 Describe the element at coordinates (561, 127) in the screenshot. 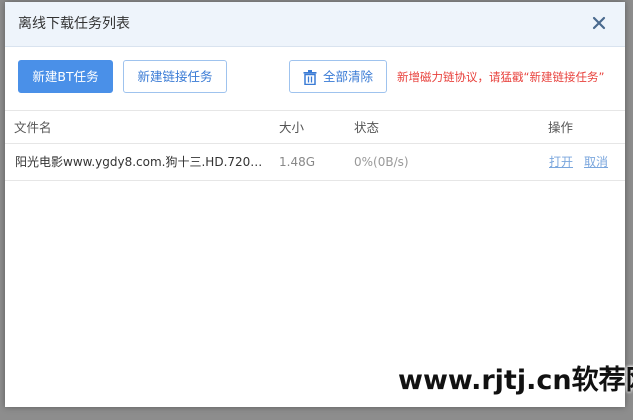

I see `column-header-actions: 操作` at that location.